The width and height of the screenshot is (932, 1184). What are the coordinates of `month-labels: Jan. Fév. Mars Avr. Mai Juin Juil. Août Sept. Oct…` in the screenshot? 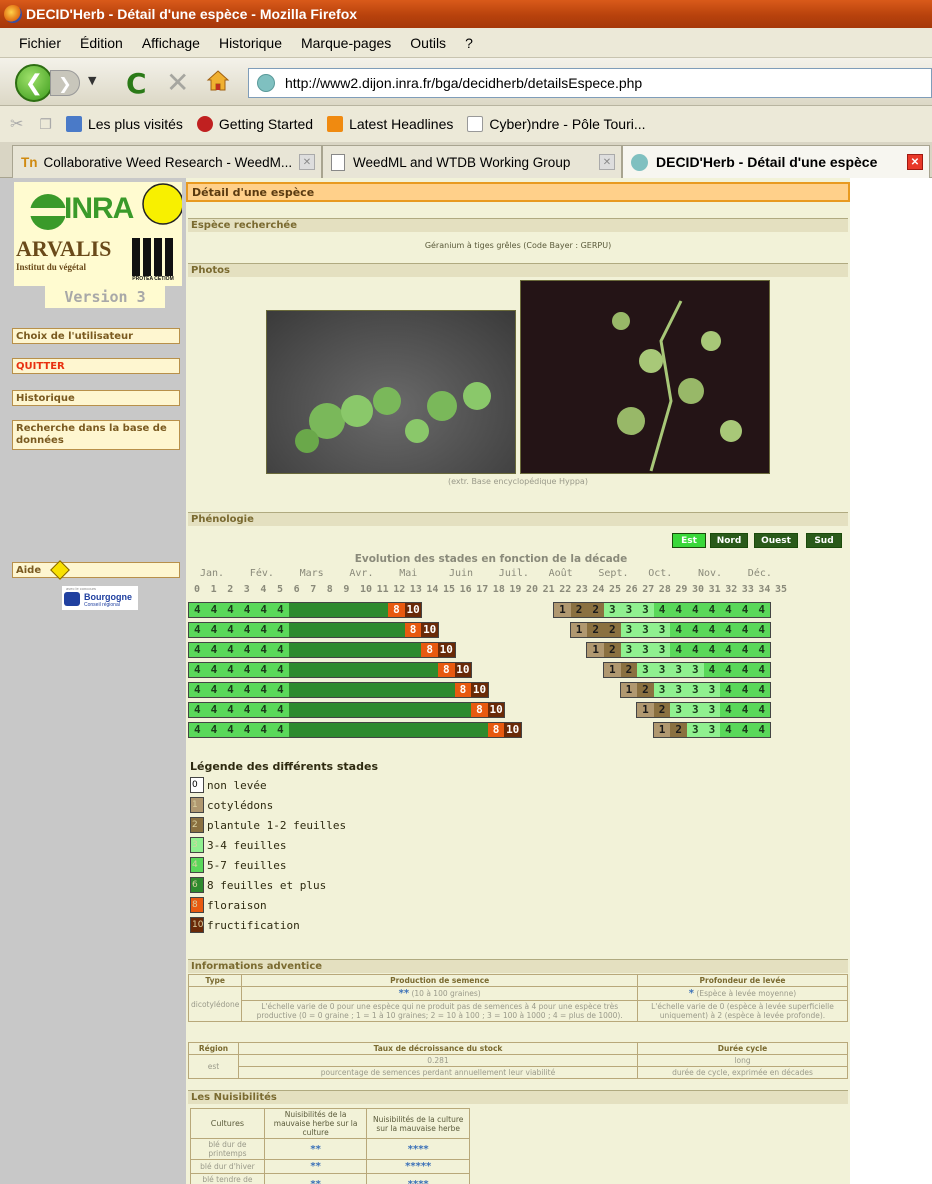 It's located at (491, 575).